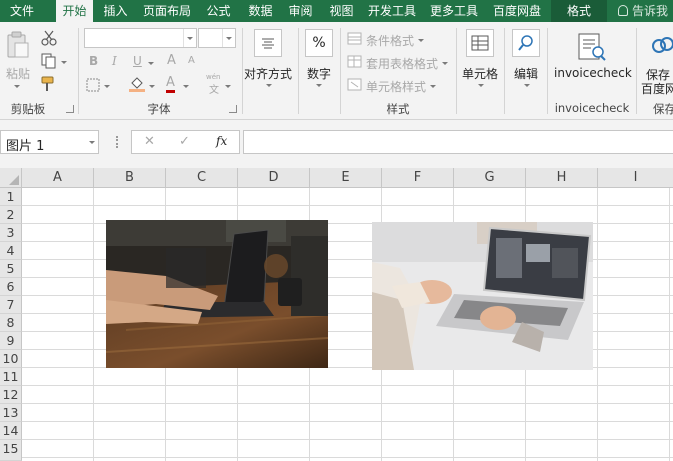 The image size is (673, 461). I want to click on borders-icon, so click(93, 85).